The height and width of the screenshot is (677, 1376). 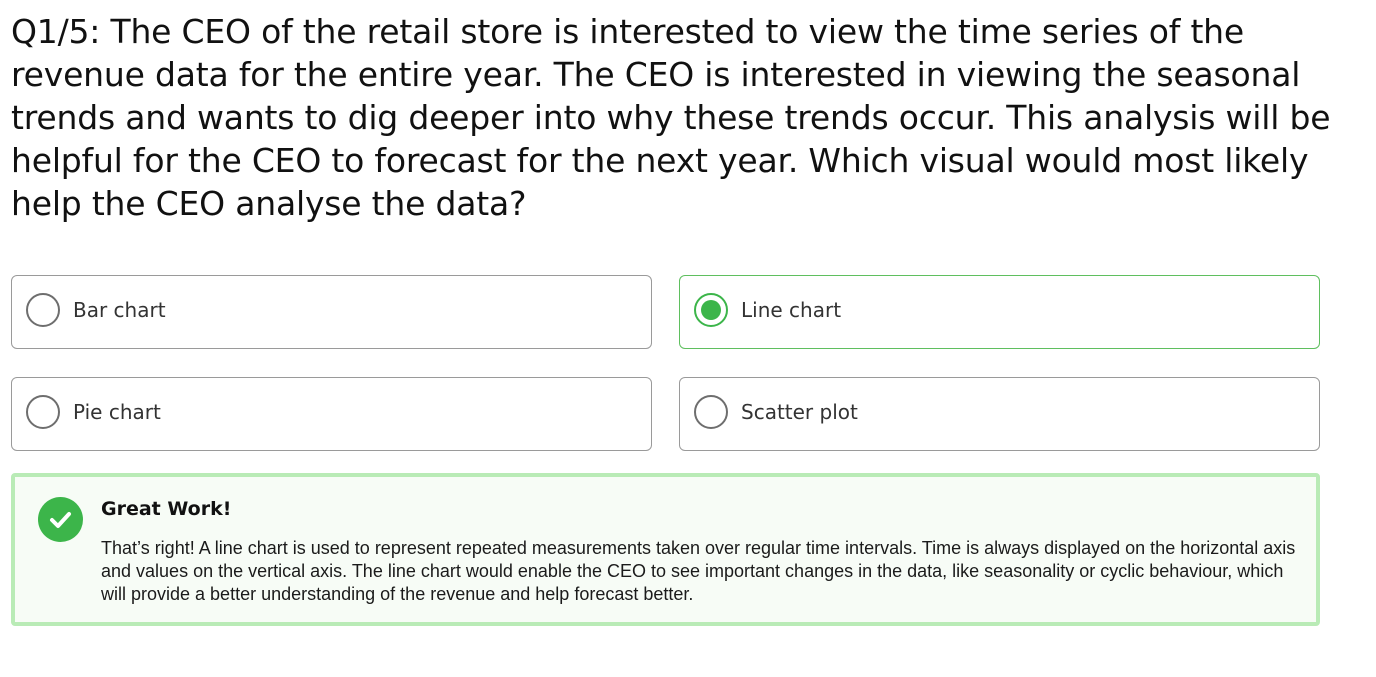 I want to click on option-label: Line chart, so click(x=791, y=310).